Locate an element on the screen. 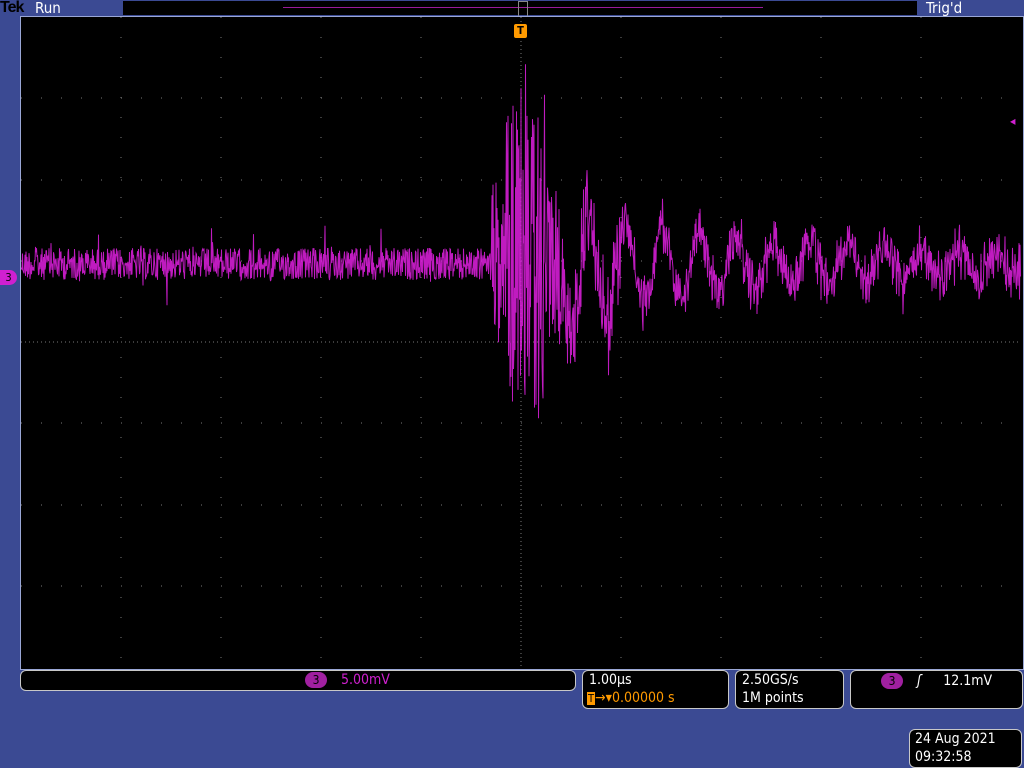 This screenshot has height=768, width=1024. record-view is located at coordinates (520, 9).